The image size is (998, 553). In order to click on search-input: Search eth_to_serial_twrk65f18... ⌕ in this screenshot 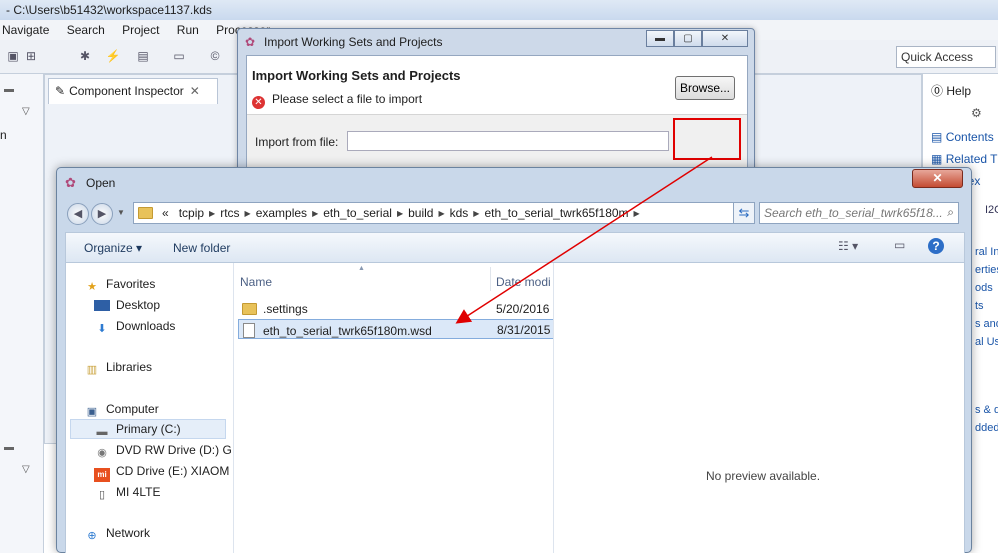, I will do `click(859, 213)`.